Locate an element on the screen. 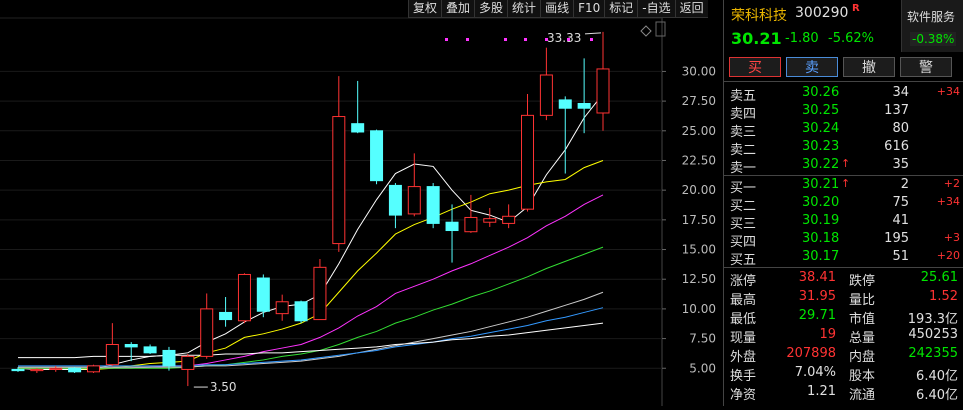 This screenshot has height=410, width=963. bid-row: 买四 30.18 195 +3 is located at coordinates (843, 240).